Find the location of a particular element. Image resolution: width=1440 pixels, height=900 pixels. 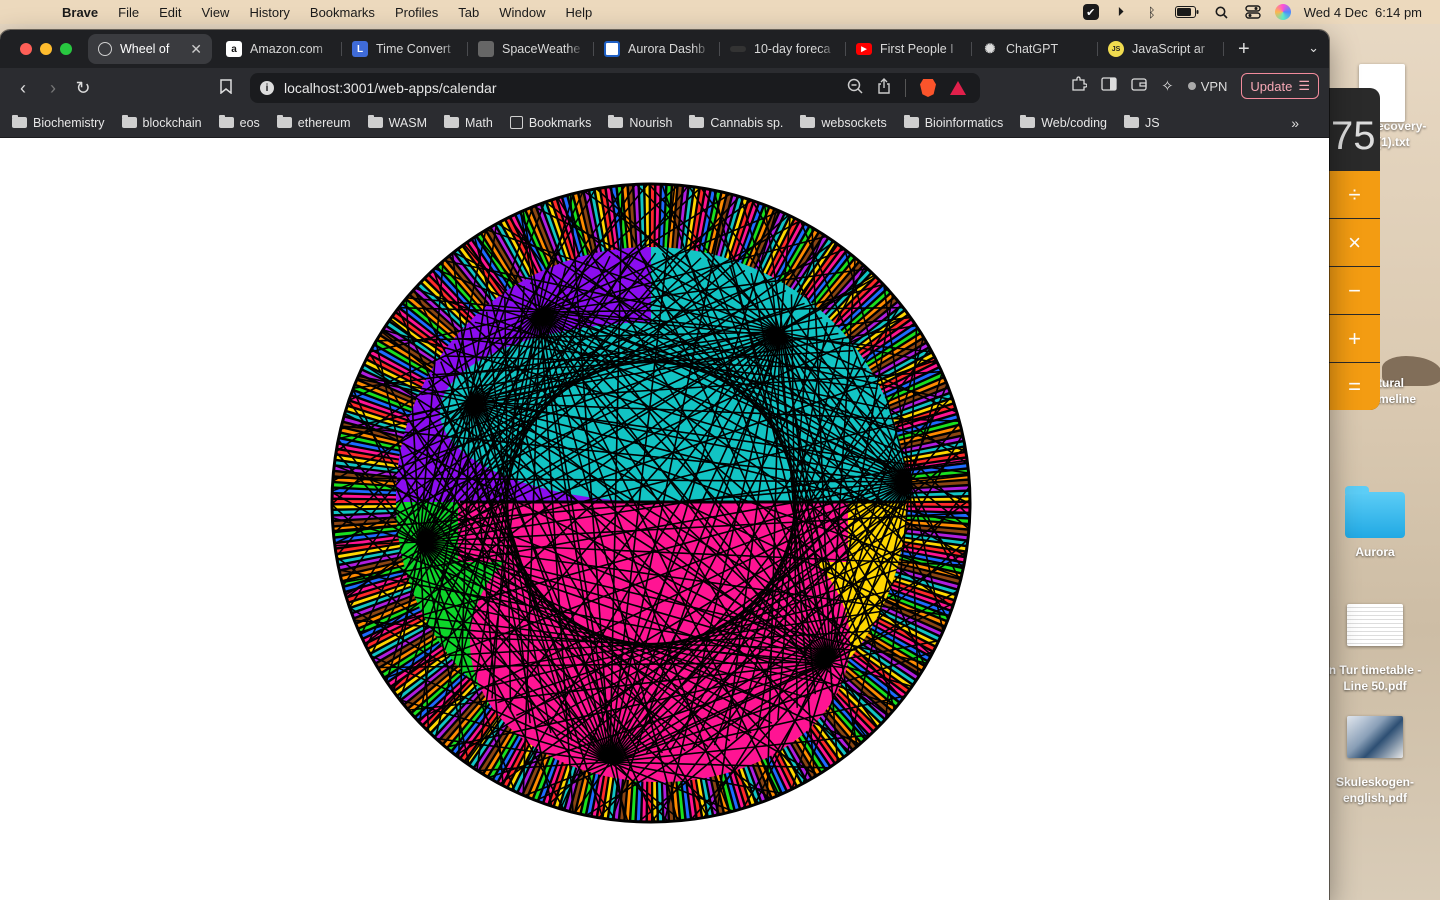

tab-amazon: a Amazon.com is located at coordinates (279, 49).